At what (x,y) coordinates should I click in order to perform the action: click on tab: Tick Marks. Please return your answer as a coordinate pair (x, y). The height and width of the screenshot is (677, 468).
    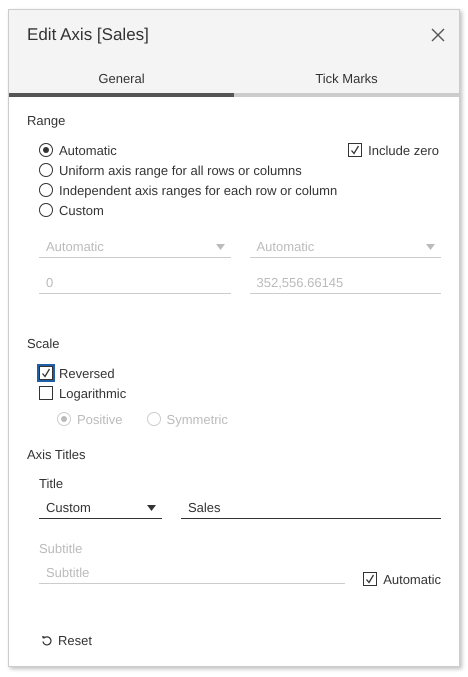
    Looking at the image, I should click on (346, 78).